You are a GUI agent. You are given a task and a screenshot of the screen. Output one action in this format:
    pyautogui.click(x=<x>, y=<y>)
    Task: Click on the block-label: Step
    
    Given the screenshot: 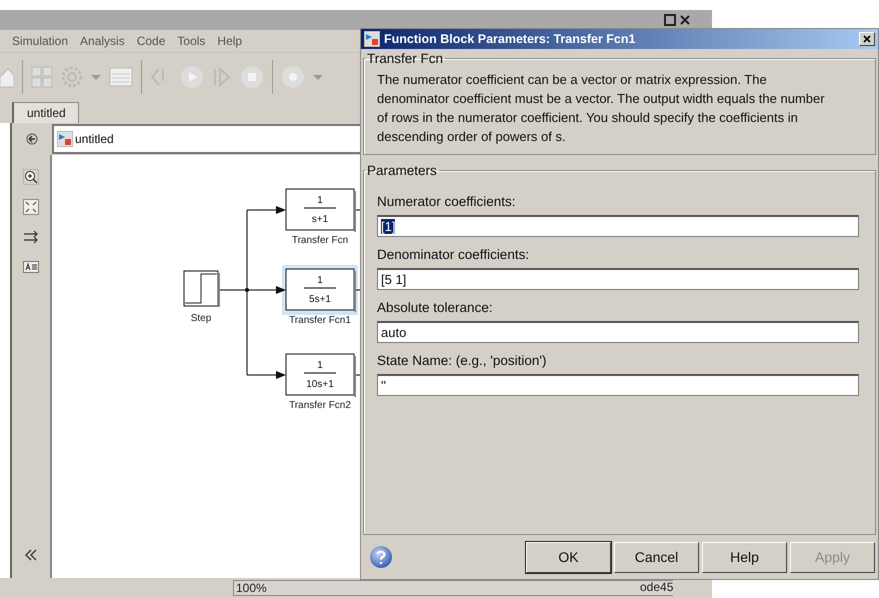 What is the action you would take?
    pyautogui.click(x=201, y=318)
    